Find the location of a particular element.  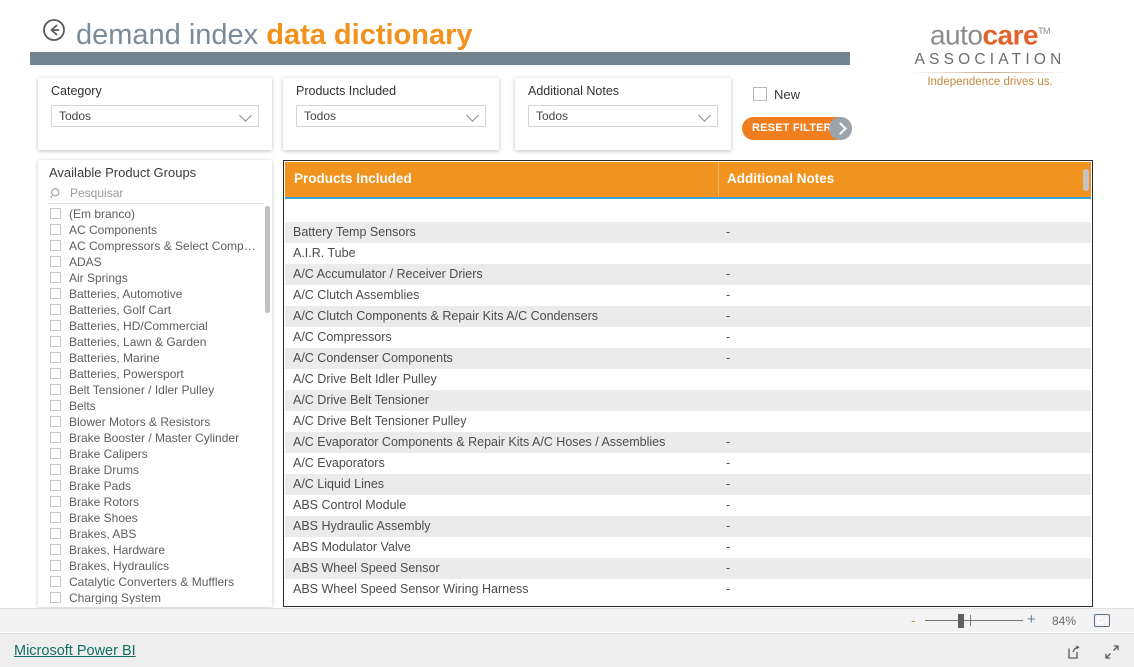

list-item: Blower Motors & Resistors is located at coordinates (157, 422).